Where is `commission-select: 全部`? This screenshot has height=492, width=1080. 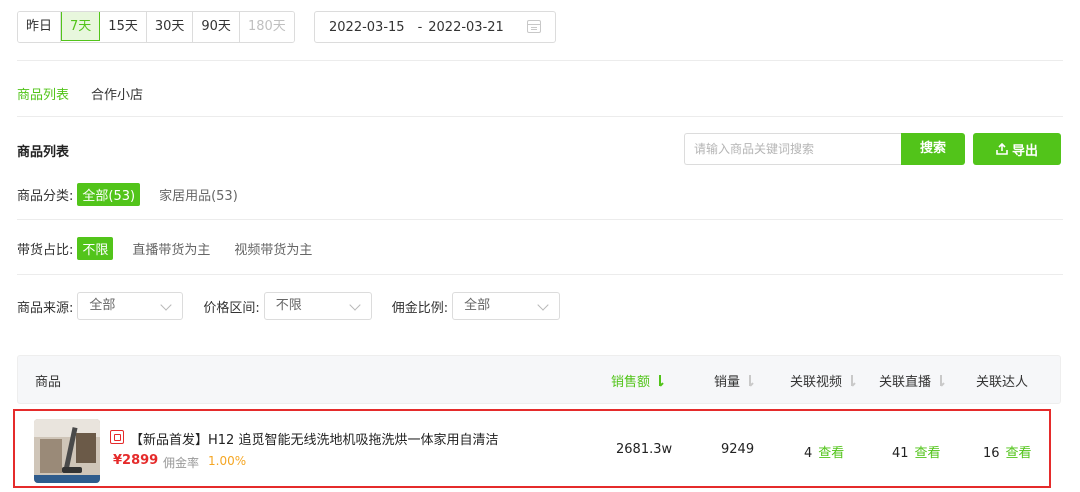 commission-select: 全部 is located at coordinates (506, 306).